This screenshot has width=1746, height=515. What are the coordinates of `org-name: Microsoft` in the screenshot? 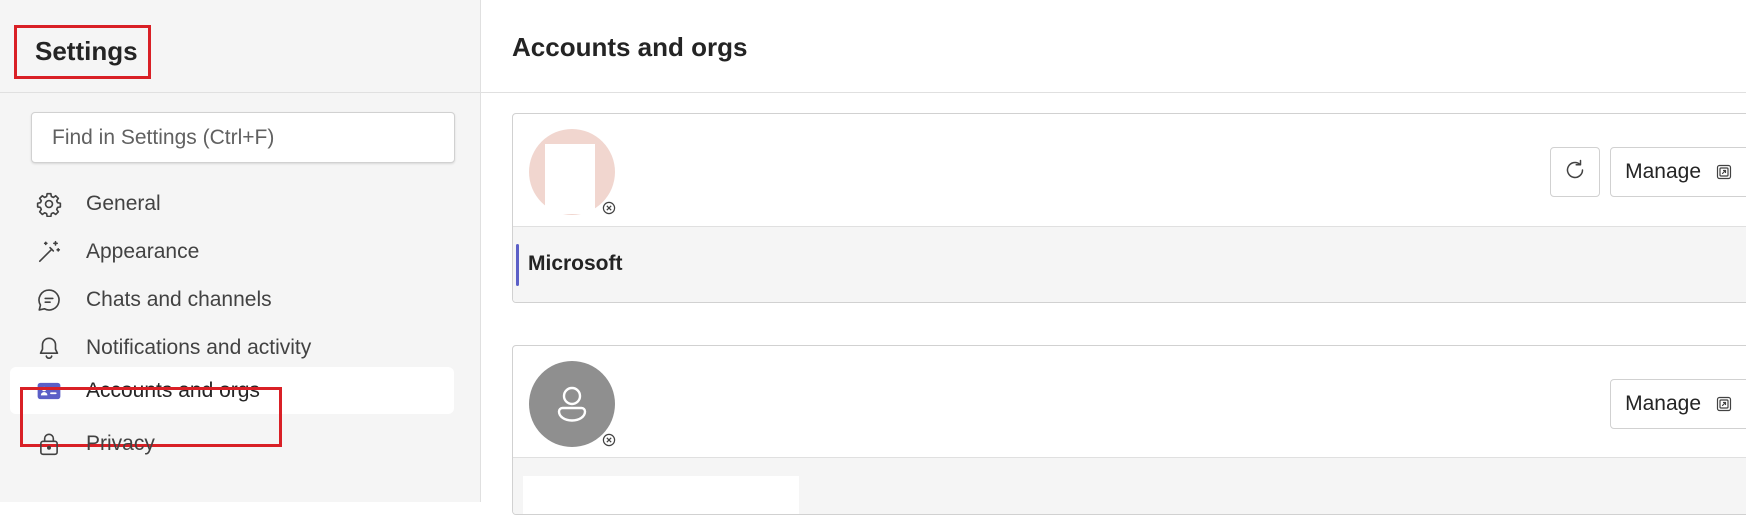 It's located at (575, 263).